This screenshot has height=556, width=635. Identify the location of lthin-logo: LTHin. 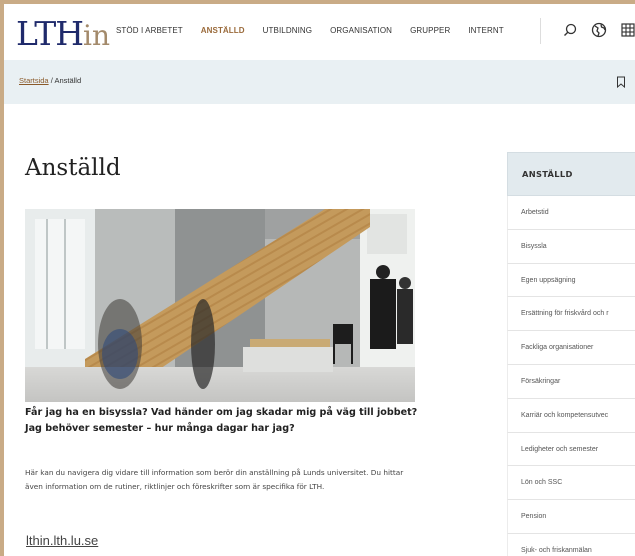
(63, 33).